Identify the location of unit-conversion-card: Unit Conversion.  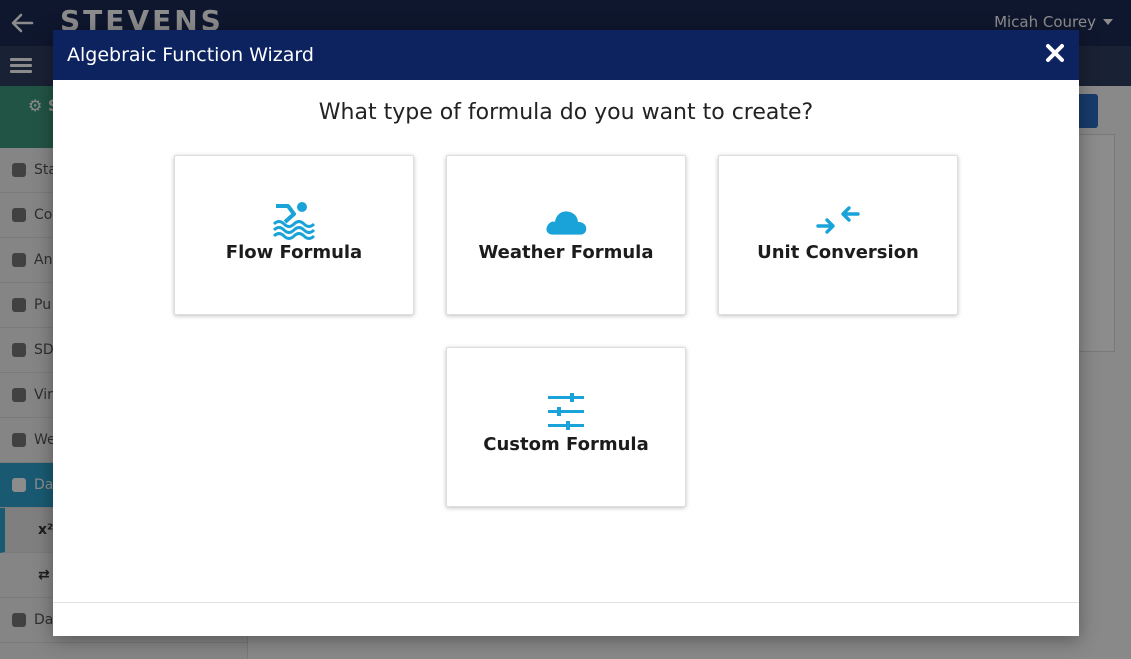
(838, 235).